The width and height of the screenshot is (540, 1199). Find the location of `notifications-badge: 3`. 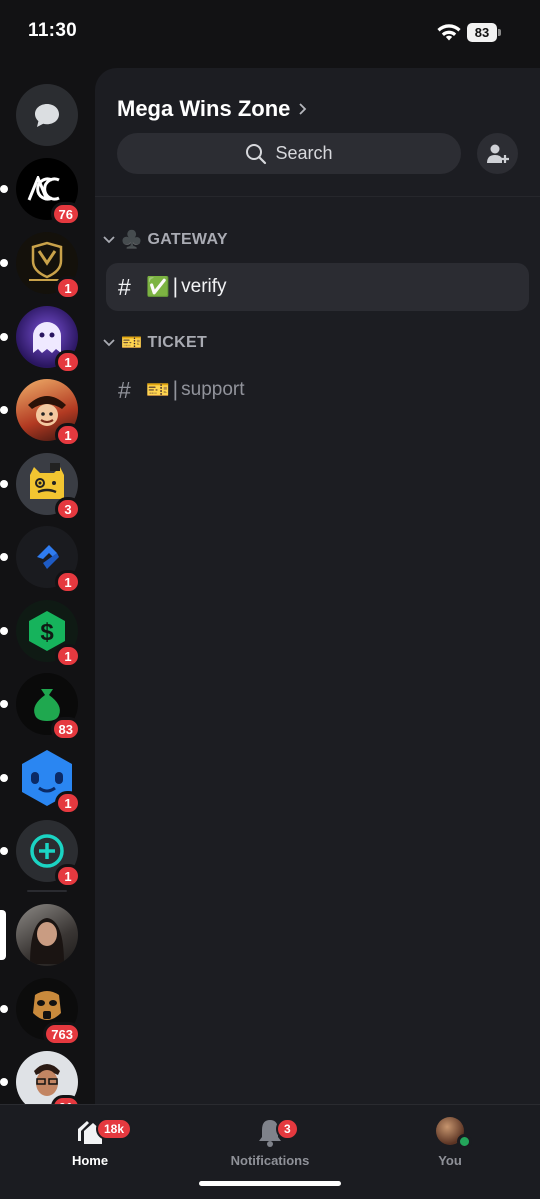

notifications-badge: 3 is located at coordinates (287, 1129).